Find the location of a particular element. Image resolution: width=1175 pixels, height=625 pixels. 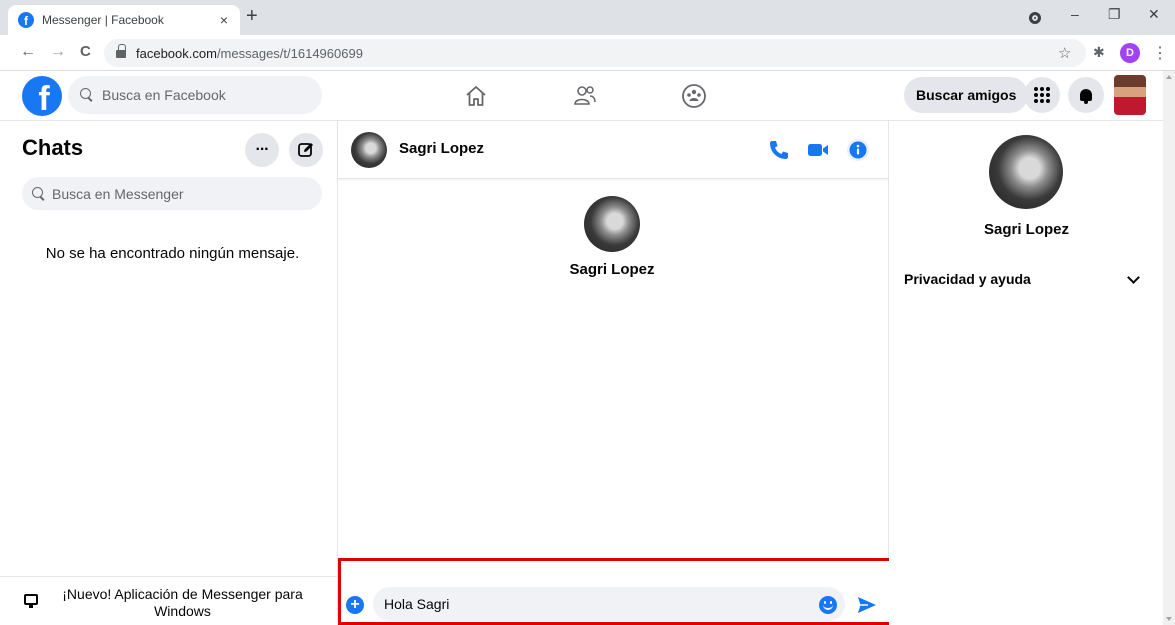

contact-hero-name: Sagri Lopez is located at coordinates (612, 269).